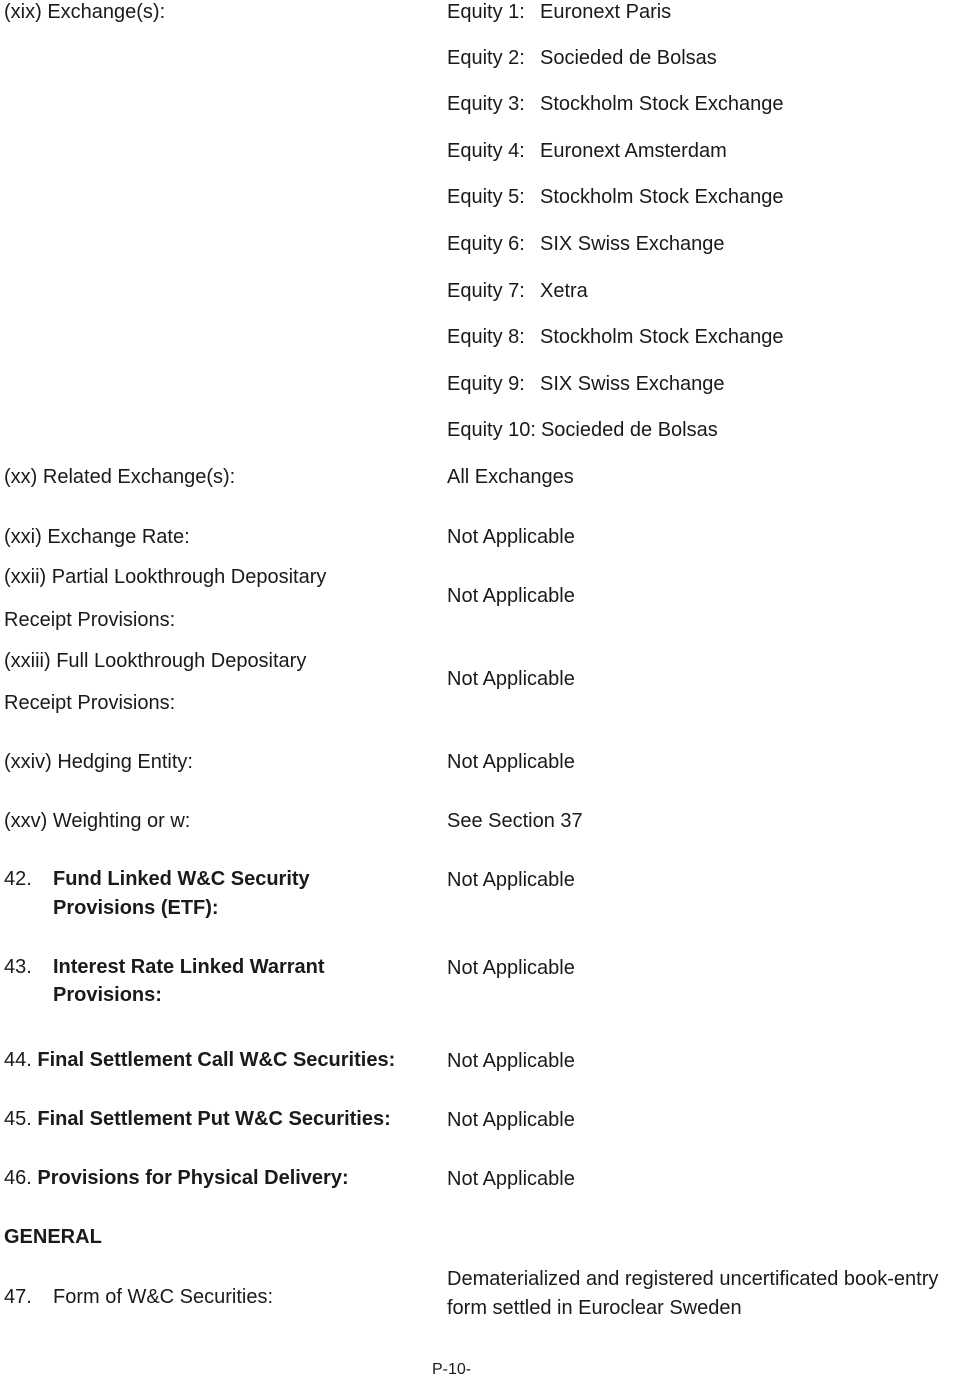  I want to click on equity-exchange: Euronext Amsterdam, so click(633, 151).